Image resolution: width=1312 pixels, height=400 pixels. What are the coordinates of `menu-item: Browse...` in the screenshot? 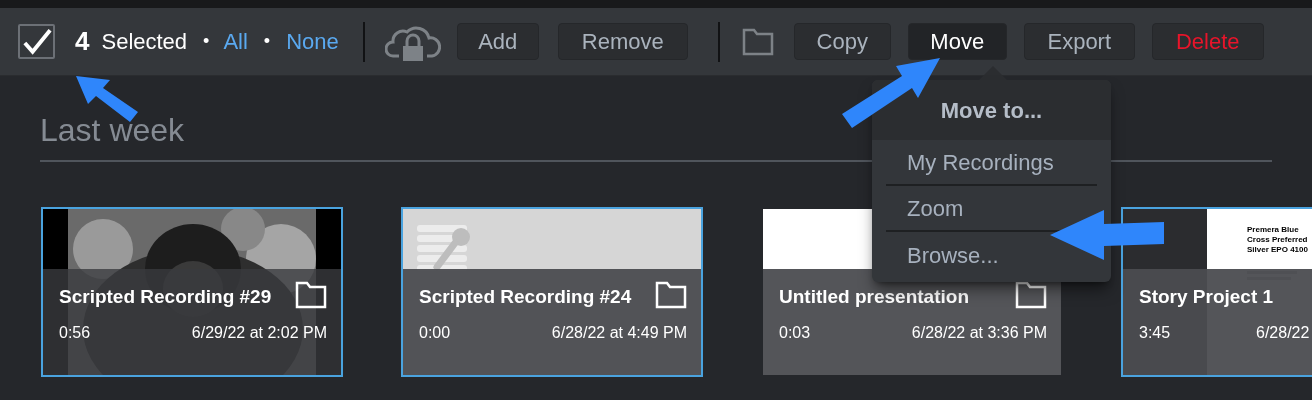 It's located at (953, 255).